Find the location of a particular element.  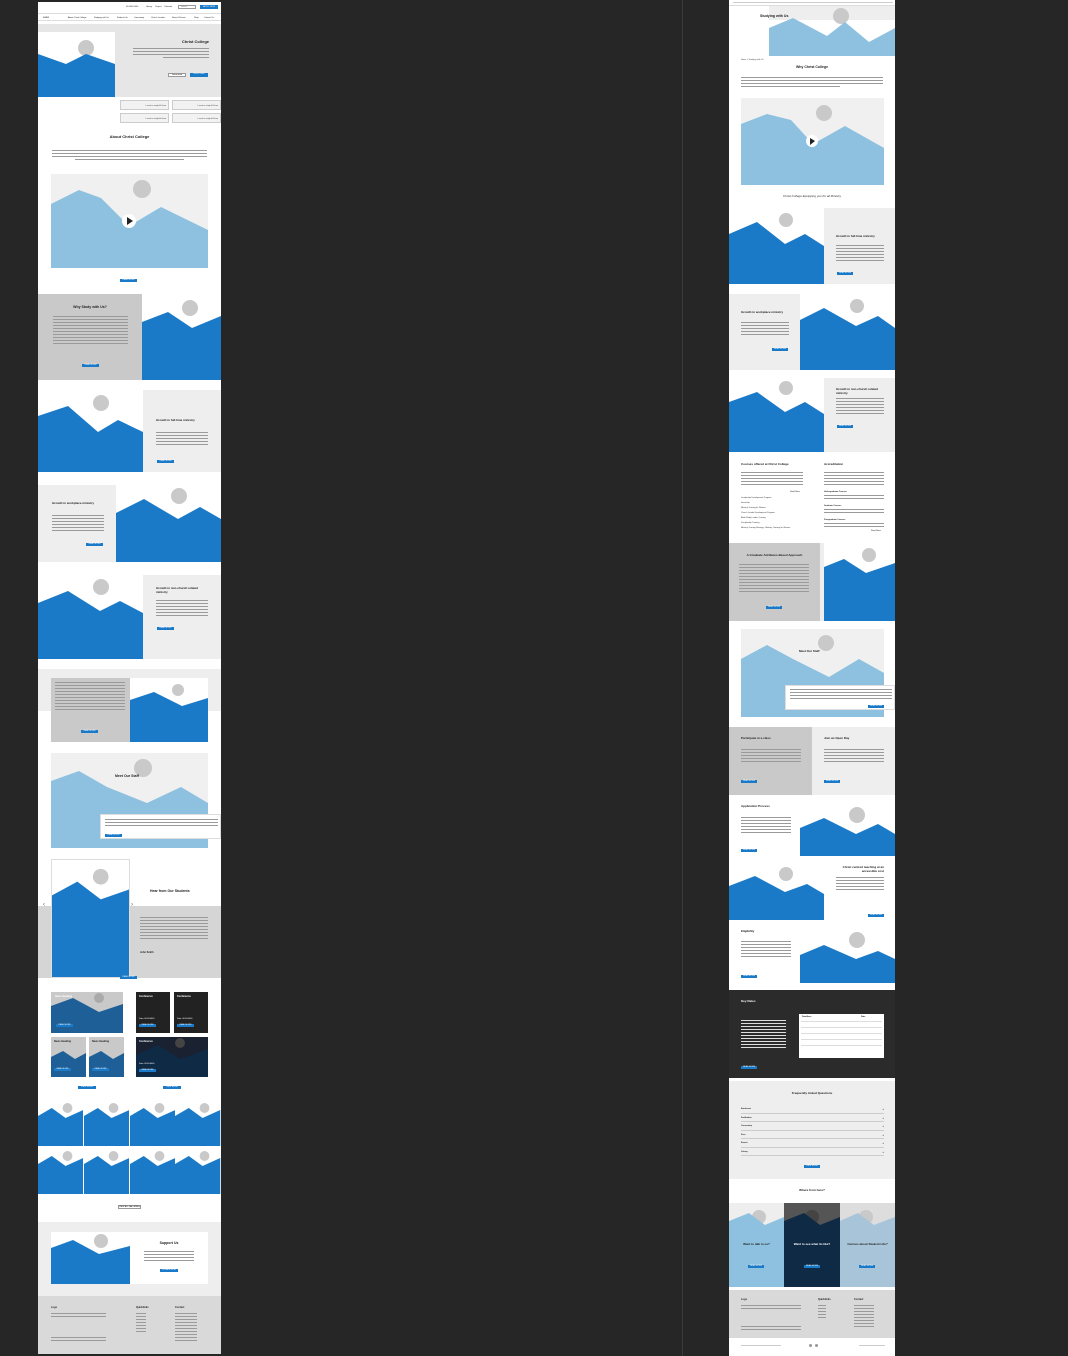

where-card-3-button: READ MORE is located at coordinates (867, 1266).